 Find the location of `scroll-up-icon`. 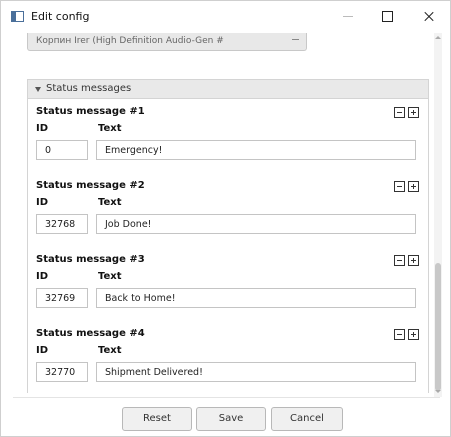

scroll-up-icon is located at coordinates (438, 38).